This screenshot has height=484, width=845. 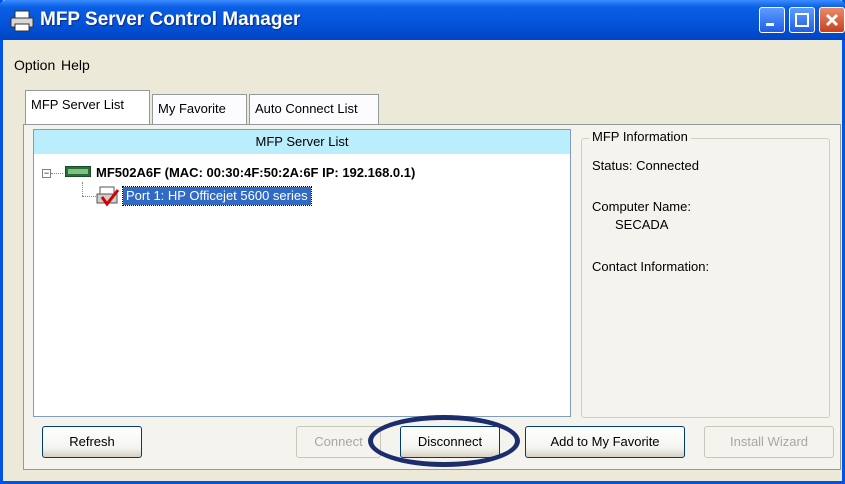 I want to click on connect-button: Connect, so click(x=338, y=442).